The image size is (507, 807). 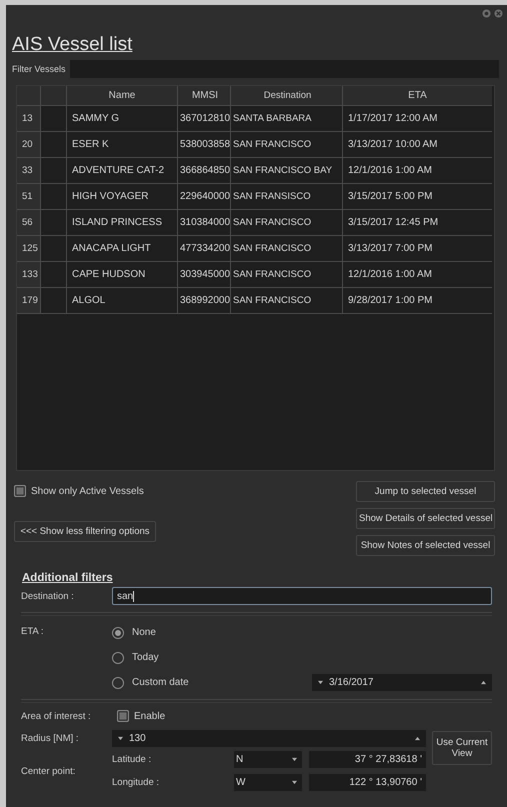 What do you see at coordinates (50, 738) in the screenshot?
I see `field-label: Radius [NM] :` at bounding box center [50, 738].